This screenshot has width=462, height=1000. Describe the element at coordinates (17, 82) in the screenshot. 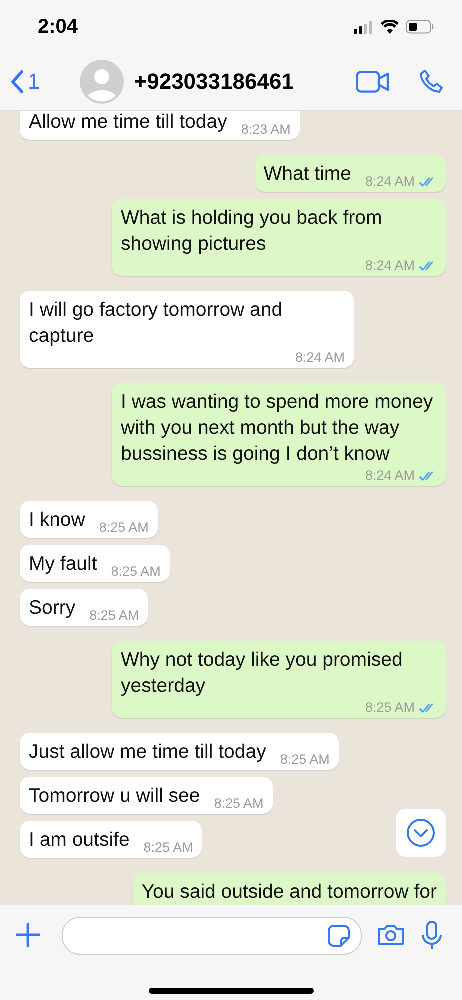

I see `chevron-left-icon` at that location.